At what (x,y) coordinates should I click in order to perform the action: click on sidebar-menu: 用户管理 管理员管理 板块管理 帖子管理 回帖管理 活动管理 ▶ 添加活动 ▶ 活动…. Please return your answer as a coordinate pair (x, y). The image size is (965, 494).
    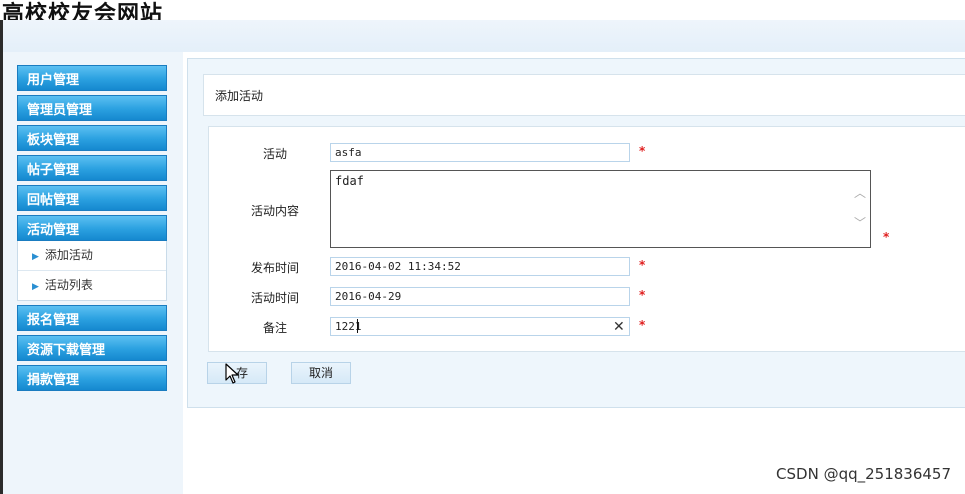
    Looking at the image, I should click on (92, 230).